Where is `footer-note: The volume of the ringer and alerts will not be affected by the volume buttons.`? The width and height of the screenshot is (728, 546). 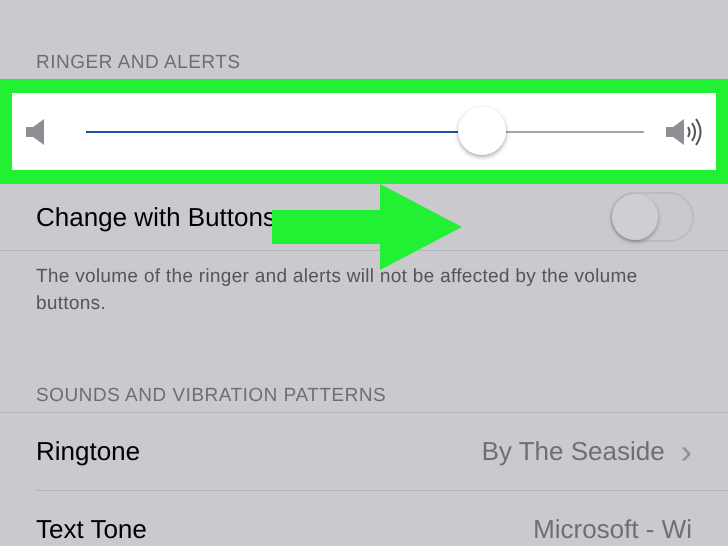 footer-note: The volume of the ringer and alerts will not be affected by the volume buttons. is located at coordinates (337, 290).